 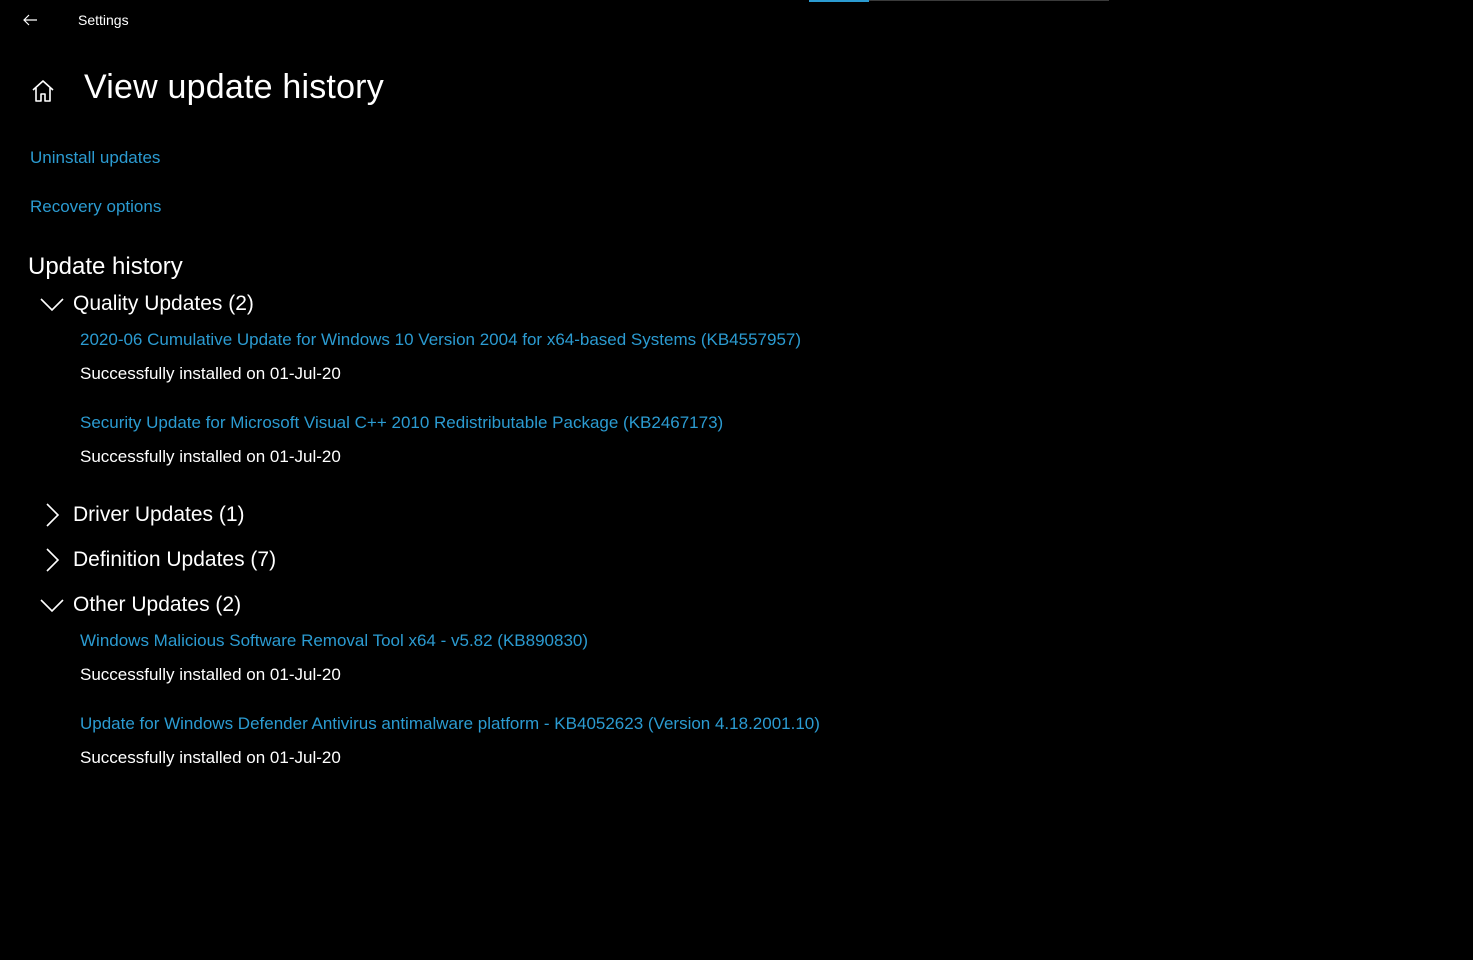 I want to click on uninstall-updates-link: Uninstall updates, so click(x=95, y=158).